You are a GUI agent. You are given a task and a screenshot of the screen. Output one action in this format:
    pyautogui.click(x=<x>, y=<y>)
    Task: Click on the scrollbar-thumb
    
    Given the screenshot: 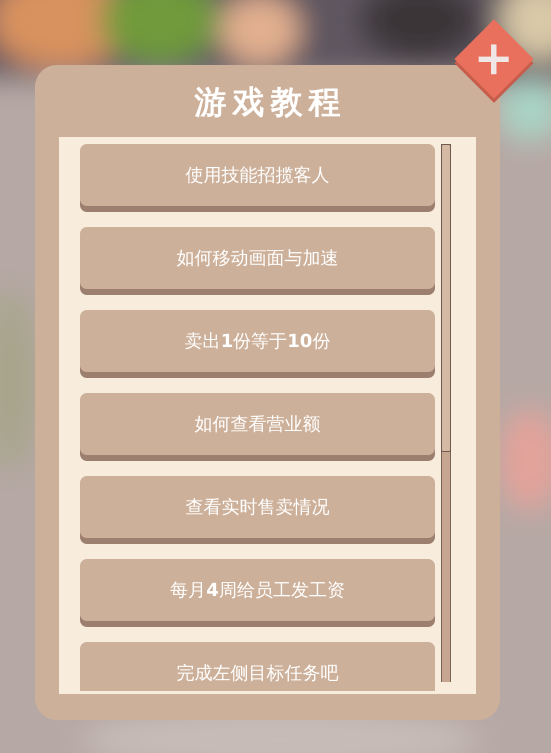 What is the action you would take?
    pyautogui.click(x=446, y=298)
    